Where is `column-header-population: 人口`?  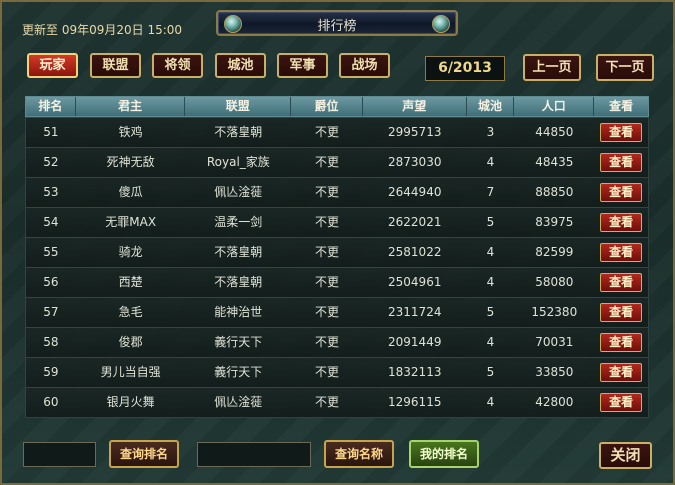 column-header-population: 人口 is located at coordinates (554, 106).